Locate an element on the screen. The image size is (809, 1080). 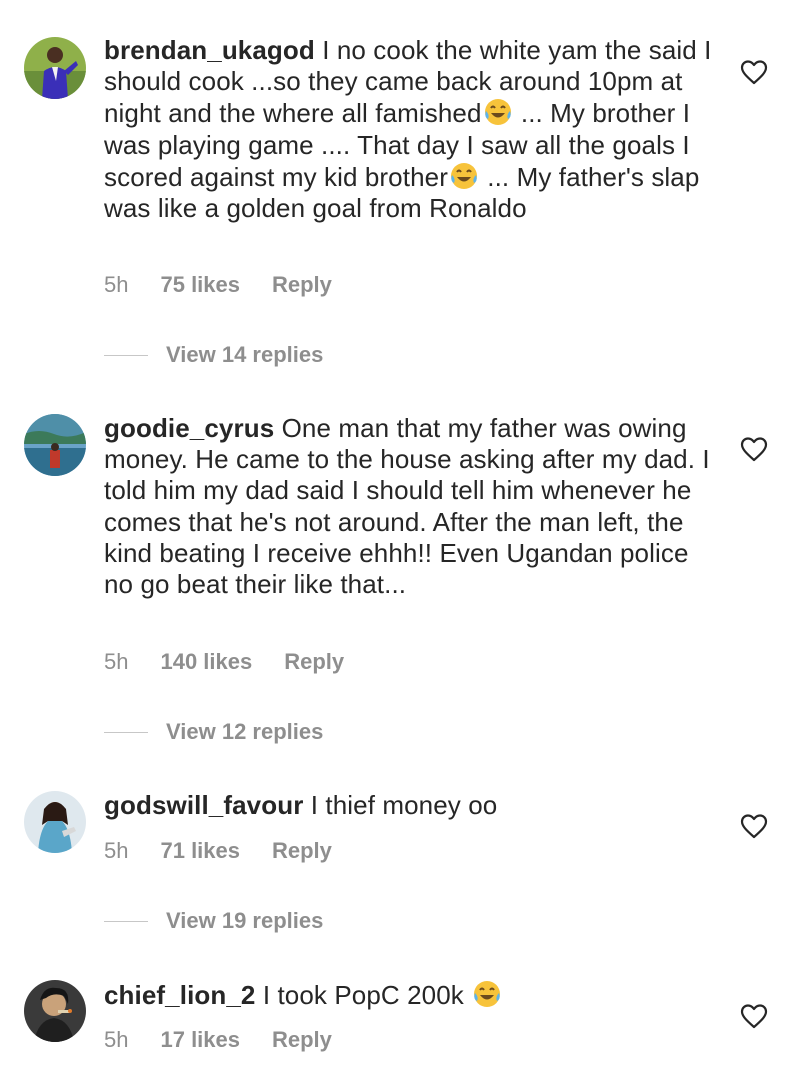
comment-body: I took PopC 200k is located at coordinates (363, 995).